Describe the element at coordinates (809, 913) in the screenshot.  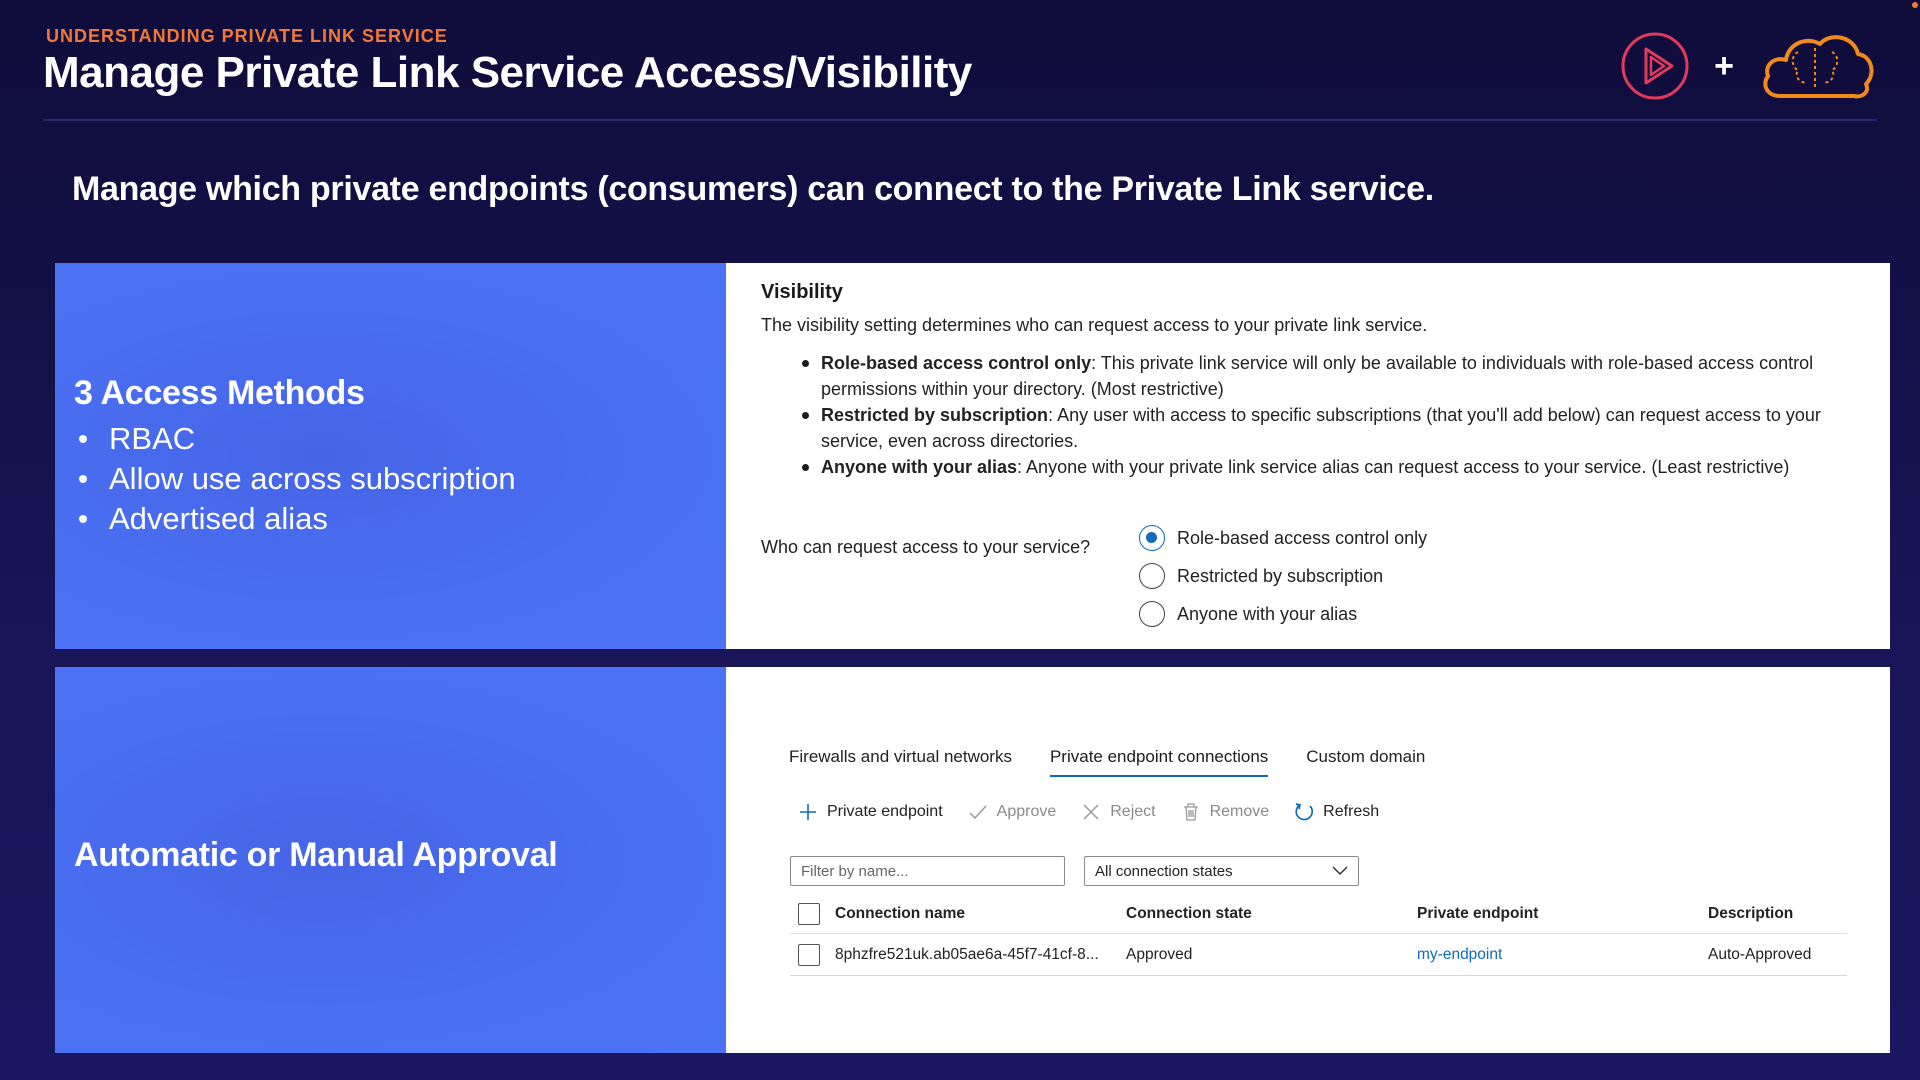
I see `select-all-checkbox` at that location.